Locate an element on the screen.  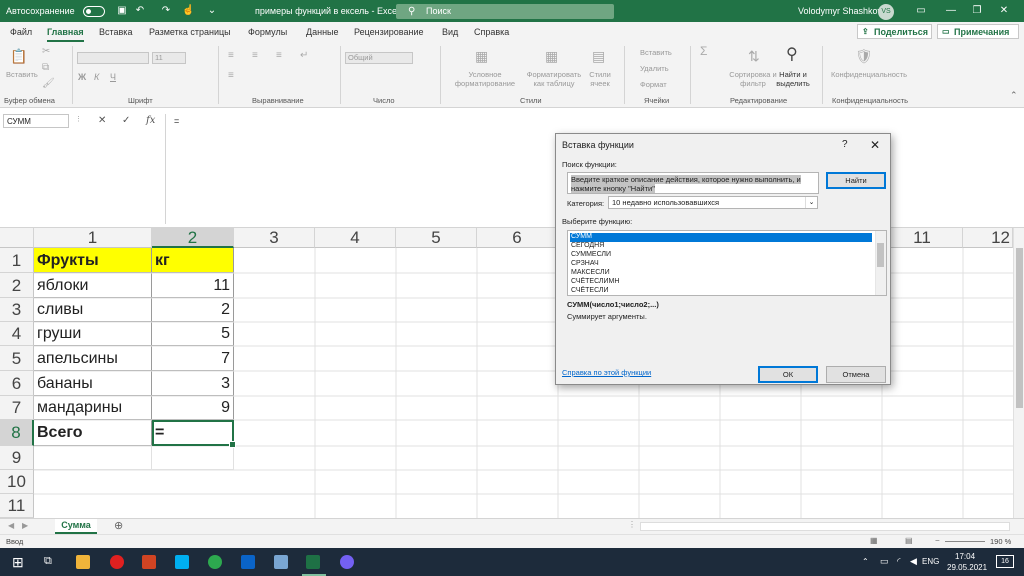
row-header: 2 is located at coordinates (17, 285).